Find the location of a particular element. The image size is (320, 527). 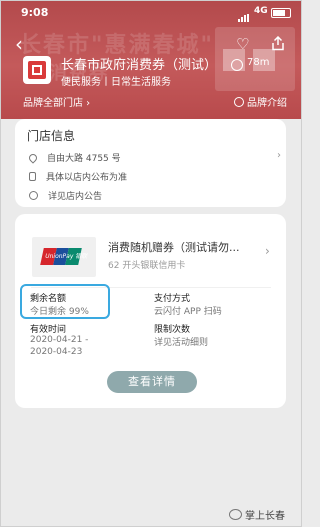

store-logo is located at coordinates (37, 70).